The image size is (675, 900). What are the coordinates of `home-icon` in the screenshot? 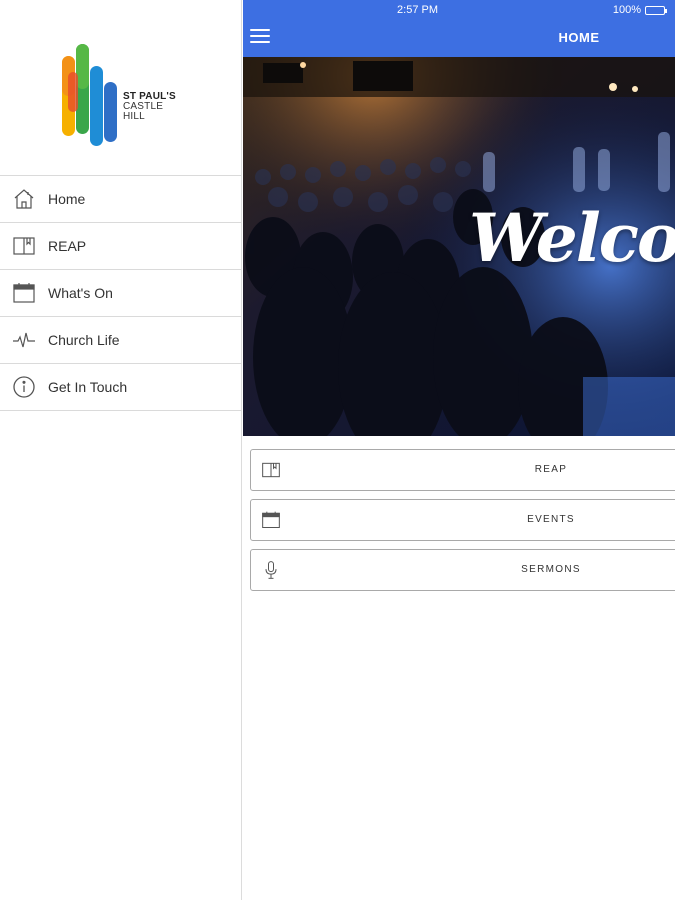 It's located at (24, 199).